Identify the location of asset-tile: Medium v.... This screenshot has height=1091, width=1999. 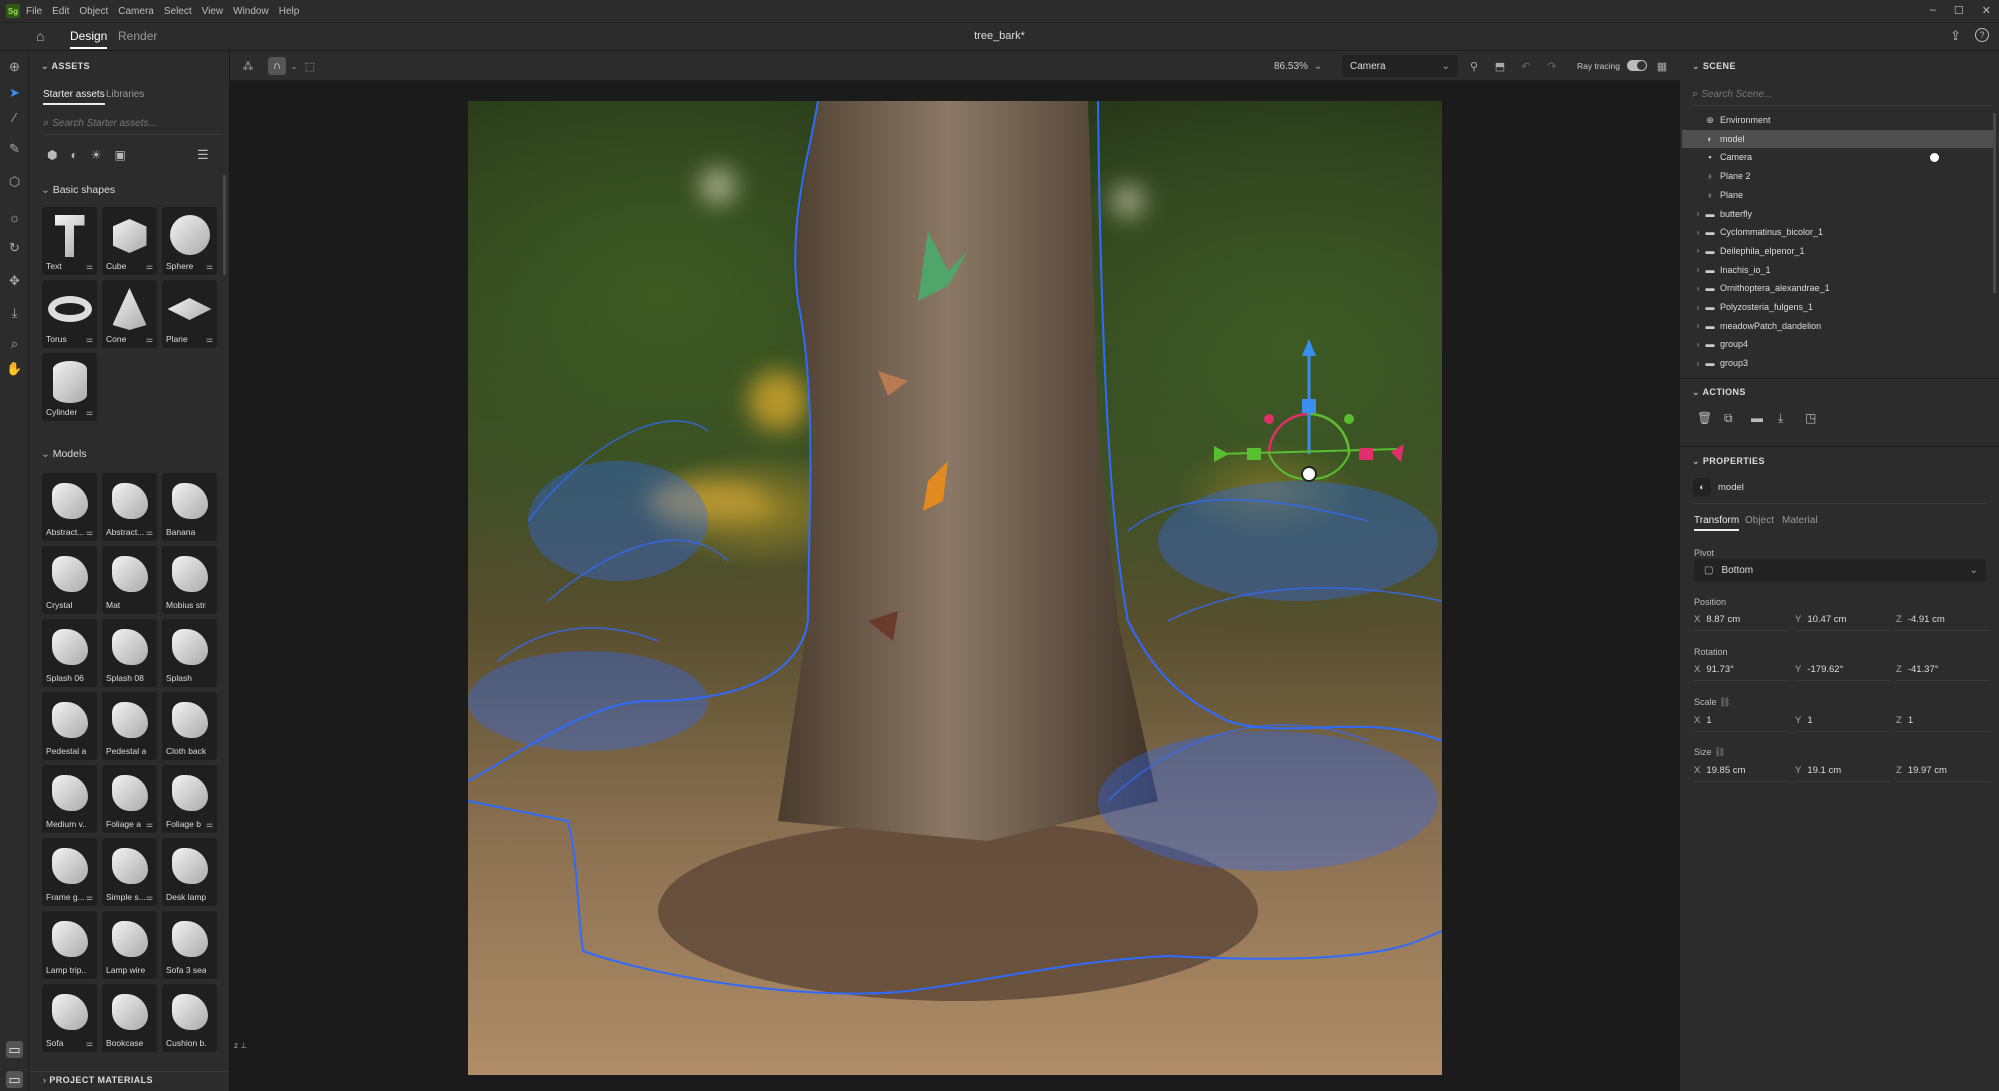
(69, 799).